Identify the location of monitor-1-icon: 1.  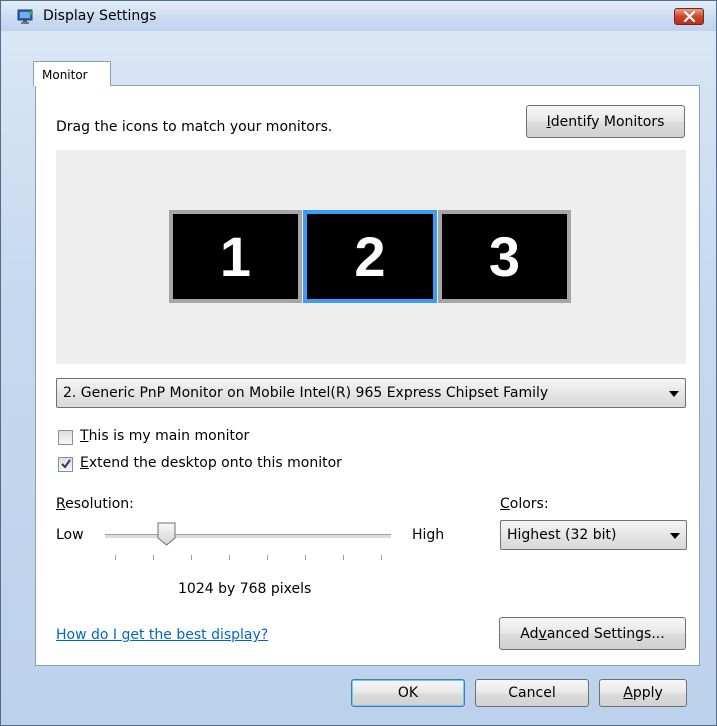
(235, 256).